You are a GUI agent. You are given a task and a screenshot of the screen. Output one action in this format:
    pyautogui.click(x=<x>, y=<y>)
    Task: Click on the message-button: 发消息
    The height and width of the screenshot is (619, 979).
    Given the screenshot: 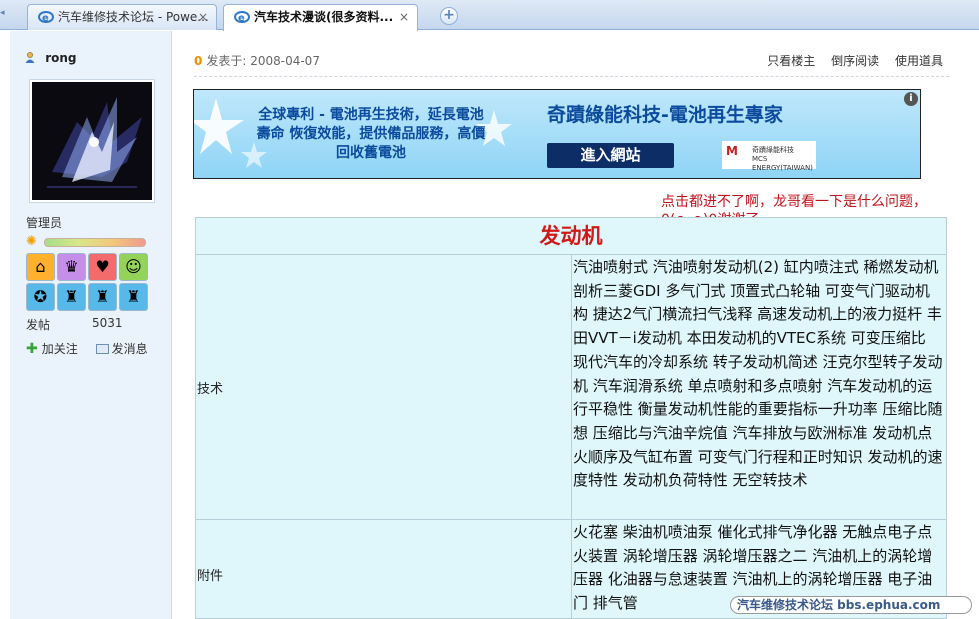 What is the action you would take?
    pyautogui.click(x=121, y=348)
    